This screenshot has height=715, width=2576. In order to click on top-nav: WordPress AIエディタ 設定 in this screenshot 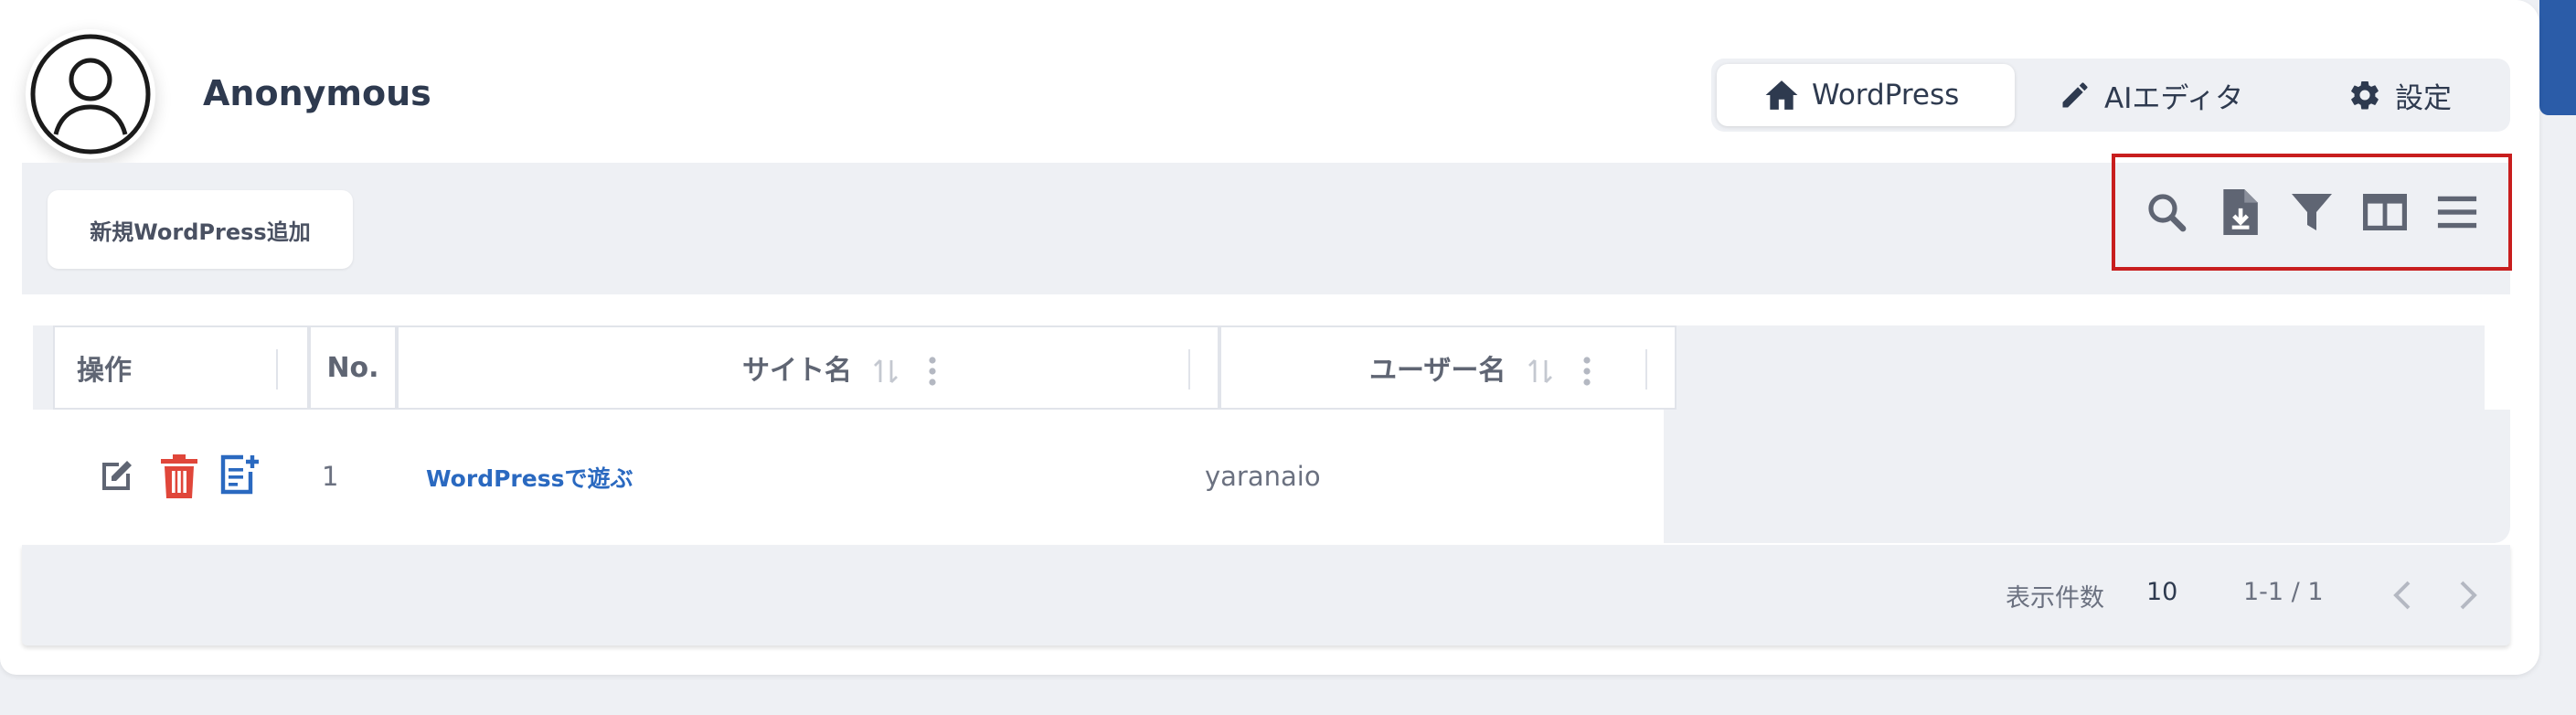, I will do `click(2110, 96)`.